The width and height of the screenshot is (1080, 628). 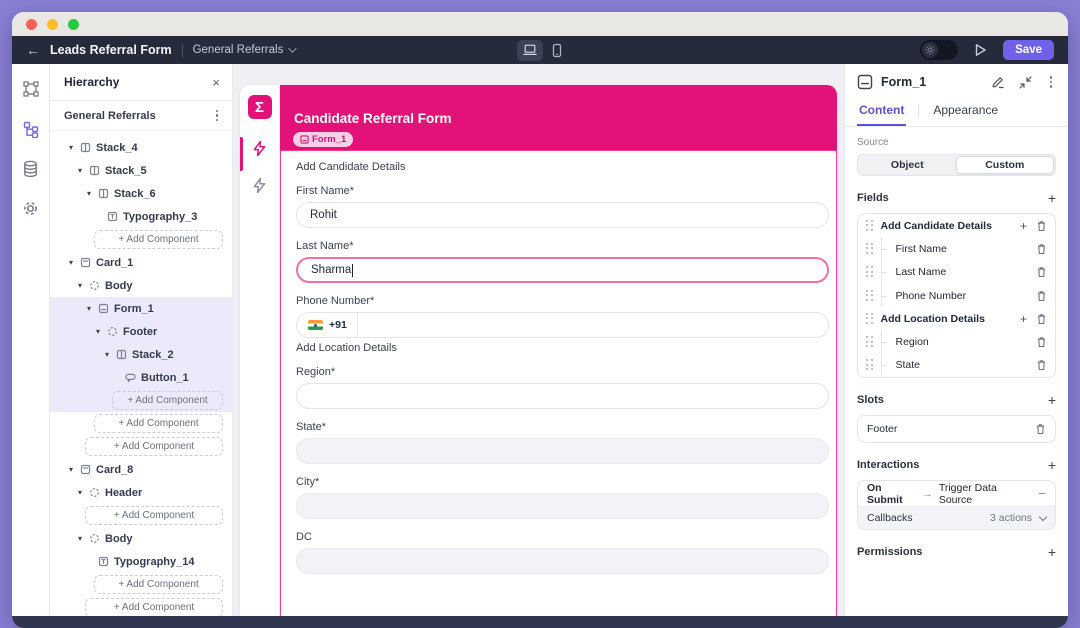 What do you see at coordinates (1052, 552) in the screenshot?
I see `add-permission-icon: +` at bounding box center [1052, 552].